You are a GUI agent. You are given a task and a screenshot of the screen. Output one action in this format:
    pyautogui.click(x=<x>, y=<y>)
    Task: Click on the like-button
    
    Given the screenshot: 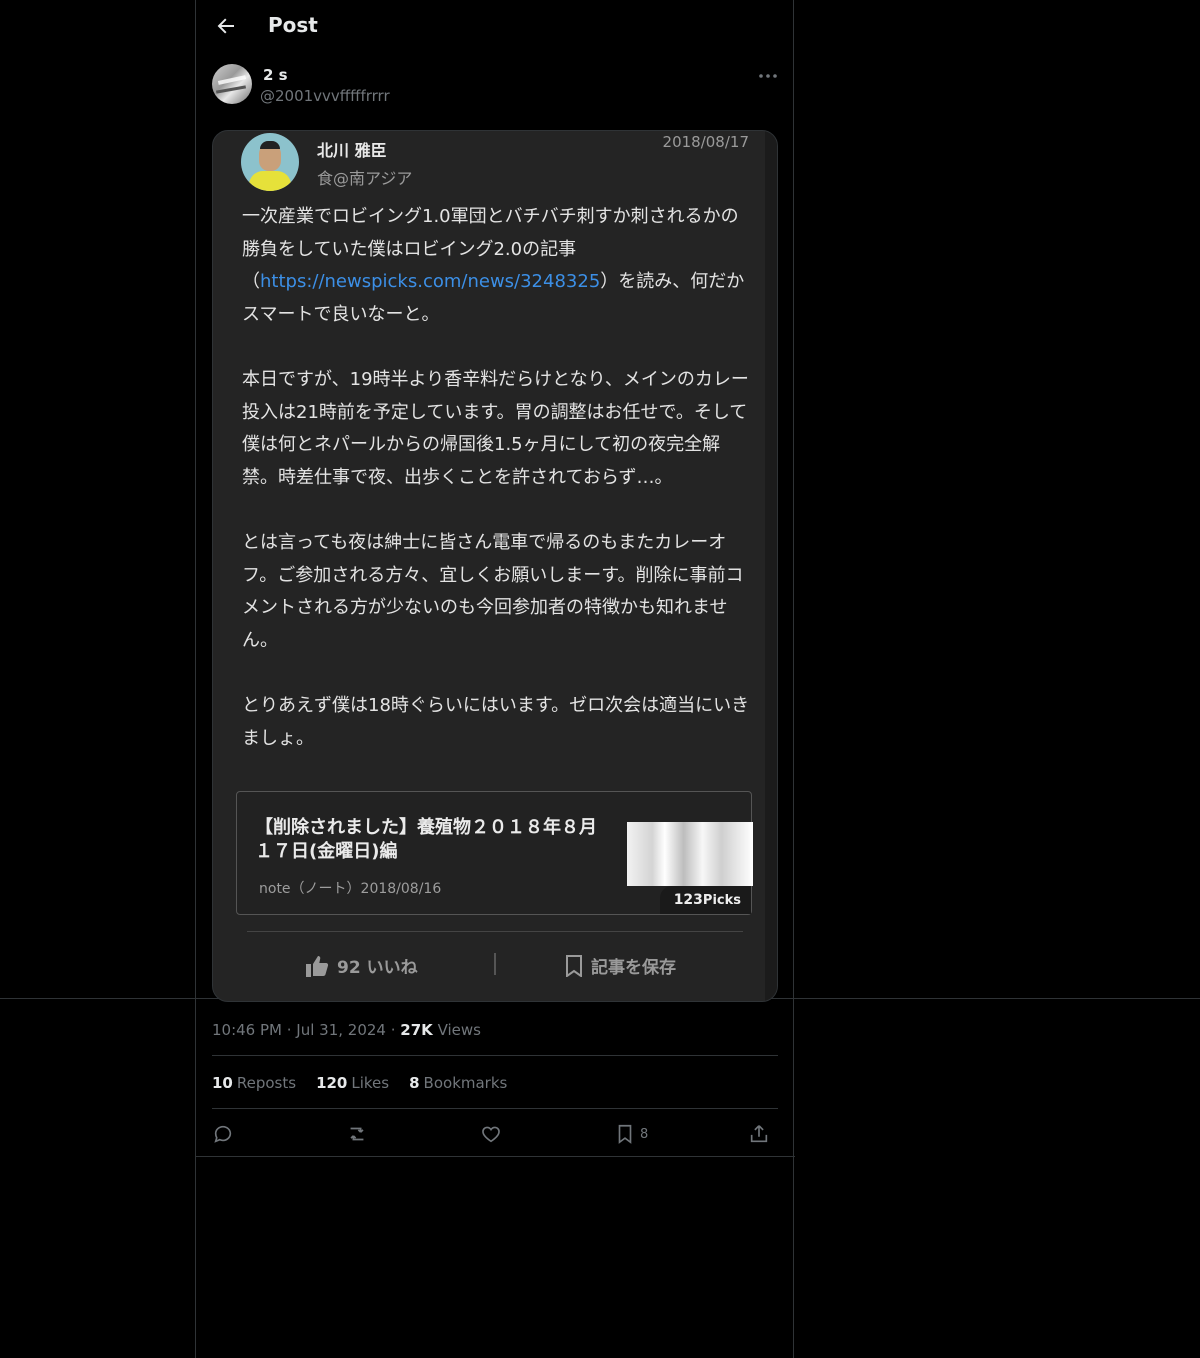 What is the action you would take?
    pyautogui.click(x=491, y=1134)
    